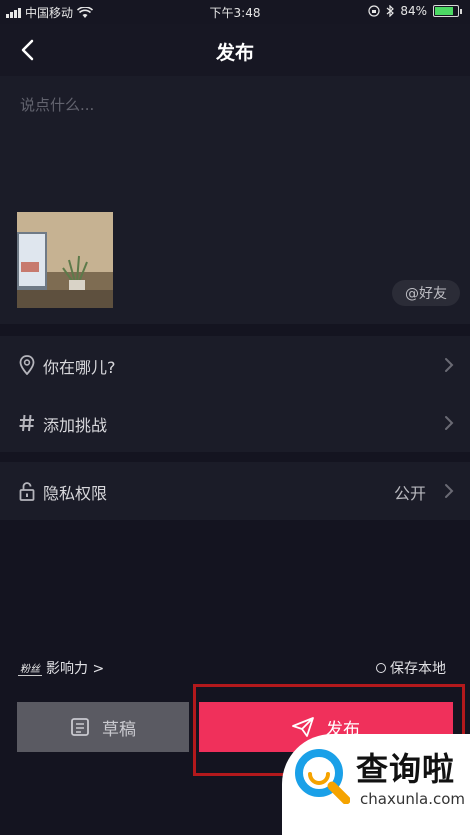  Describe the element at coordinates (374, 11) in the screenshot. I see `orientation-lock-icon` at that location.